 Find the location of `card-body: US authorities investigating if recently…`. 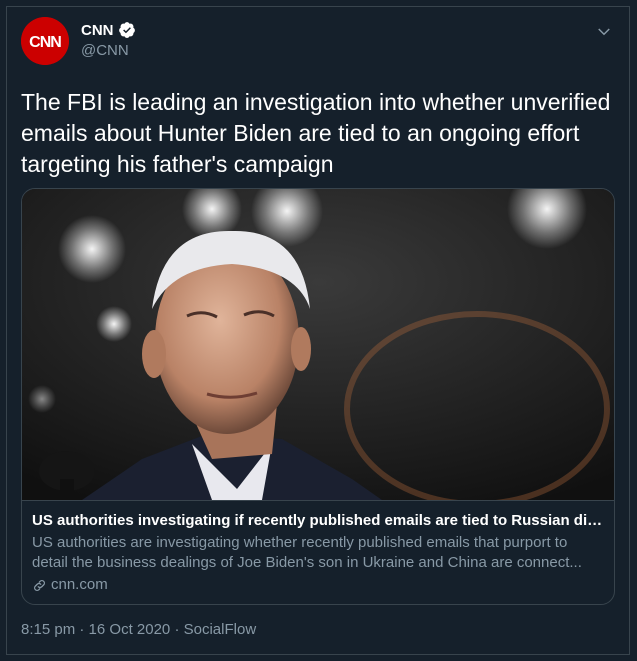

card-body: US authorities investigating if recently… is located at coordinates (318, 552).